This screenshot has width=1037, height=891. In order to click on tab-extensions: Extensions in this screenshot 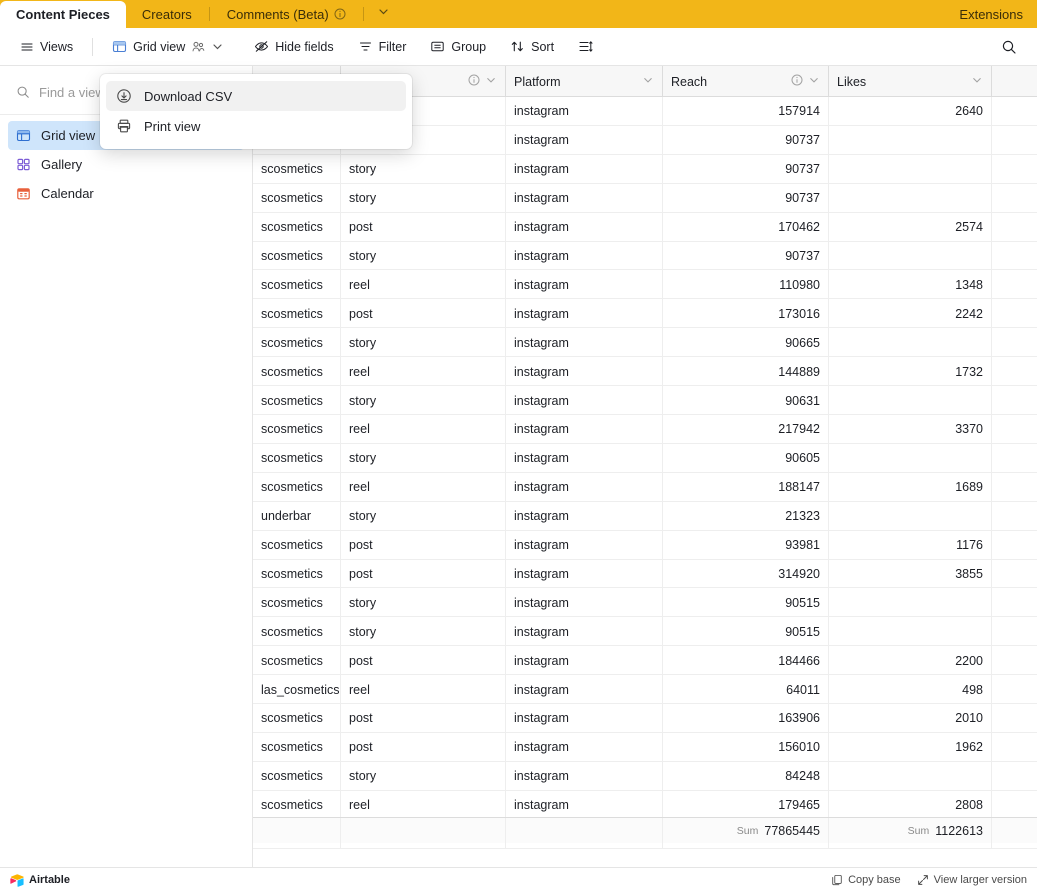, I will do `click(991, 14)`.